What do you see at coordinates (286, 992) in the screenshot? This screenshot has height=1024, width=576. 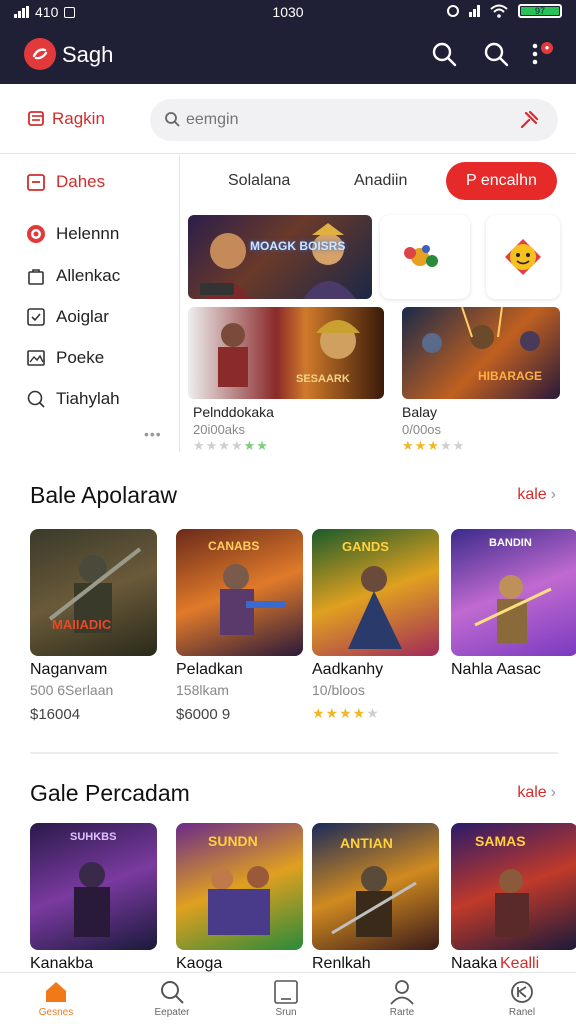 I see `square-icon` at bounding box center [286, 992].